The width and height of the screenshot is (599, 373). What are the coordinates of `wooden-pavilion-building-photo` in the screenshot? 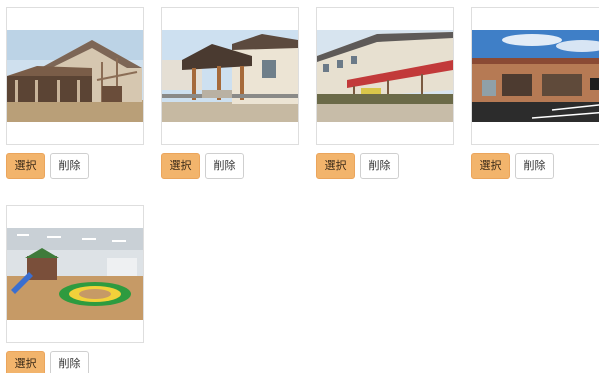 It's located at (230, 76).